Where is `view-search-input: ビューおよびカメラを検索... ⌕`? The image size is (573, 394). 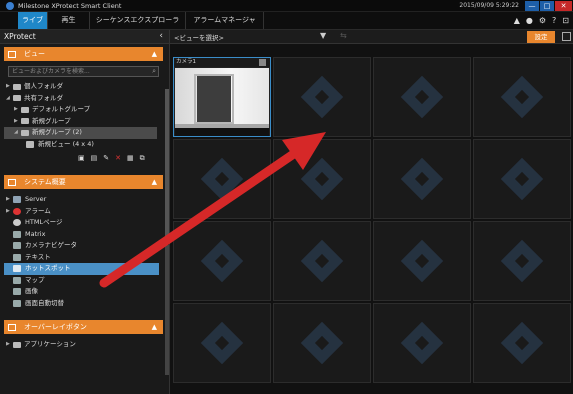 view-search-input: ビューおよびカメラを検索... ⌕ is located at coordinates (83, 71).